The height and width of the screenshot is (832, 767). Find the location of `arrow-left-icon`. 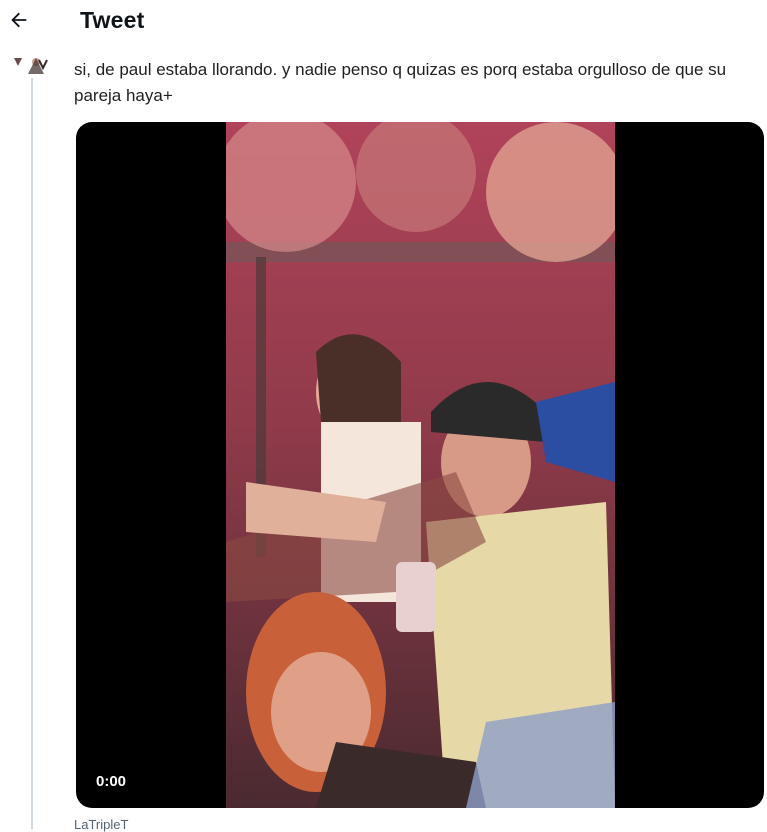

arrow-left-icon is located at coordinates (19, 20).